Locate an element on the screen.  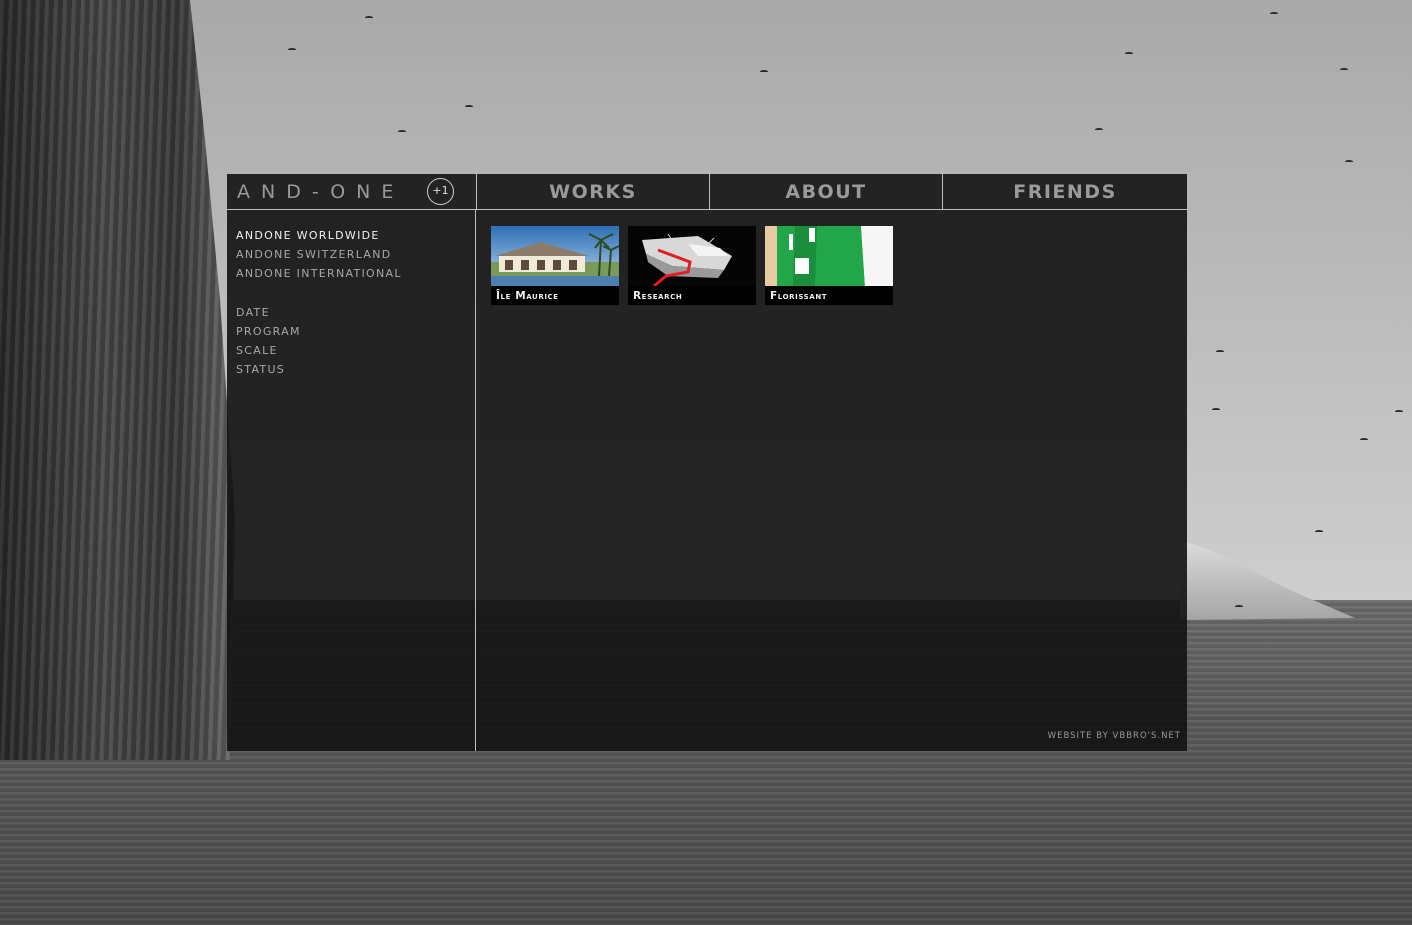
work-title: Research is located at coordinates (658, 296).